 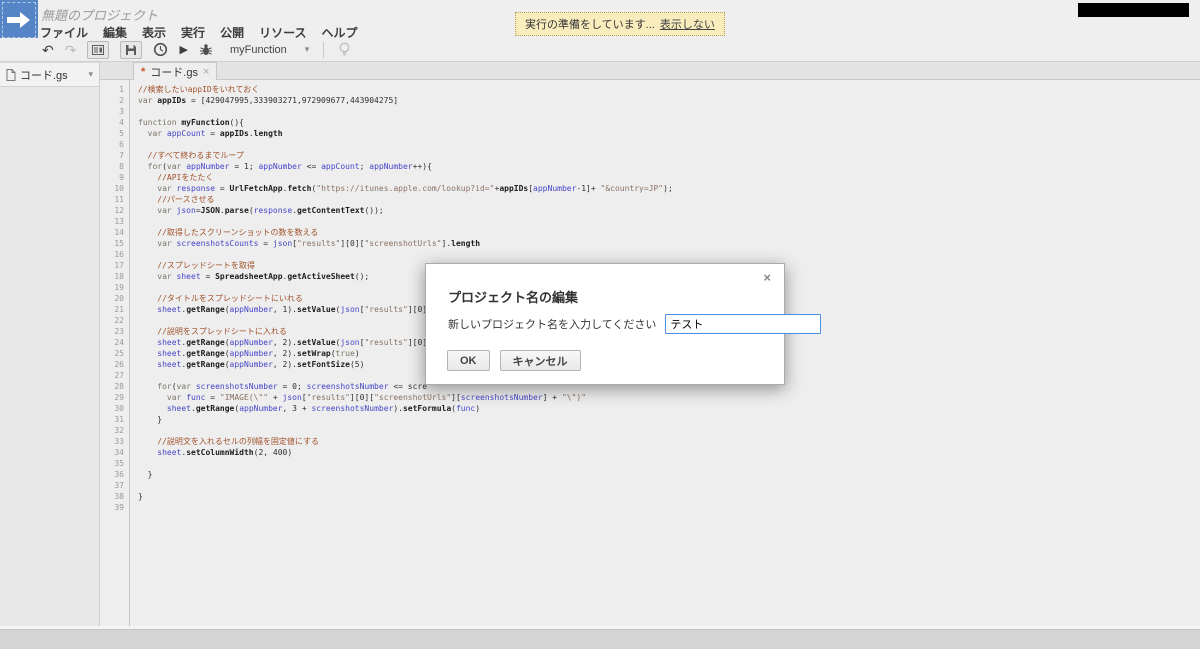 I want to click on tab-code-gs: * コード.gs ×, so click(x=175, y=71).